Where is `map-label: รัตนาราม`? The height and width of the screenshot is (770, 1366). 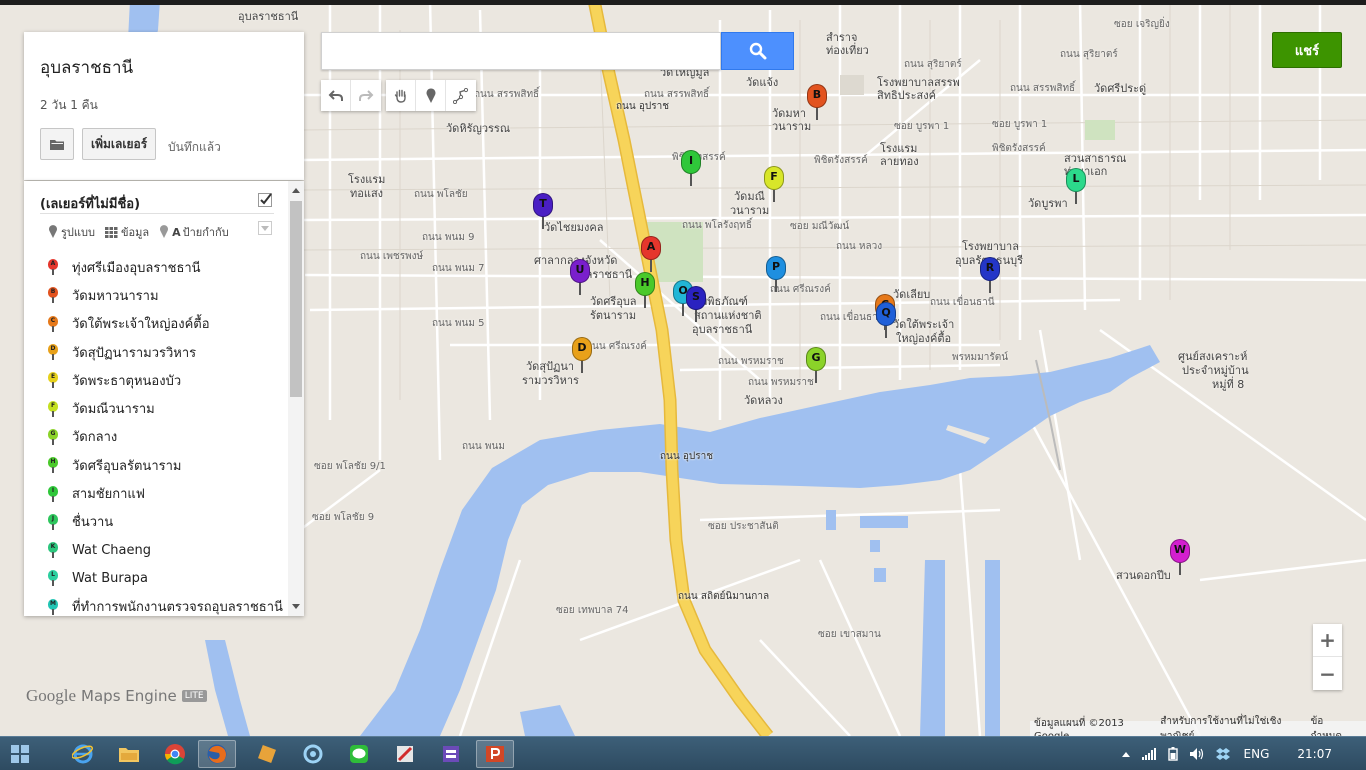 map-label: รัตนาราม is located at coordinates (613, 315).